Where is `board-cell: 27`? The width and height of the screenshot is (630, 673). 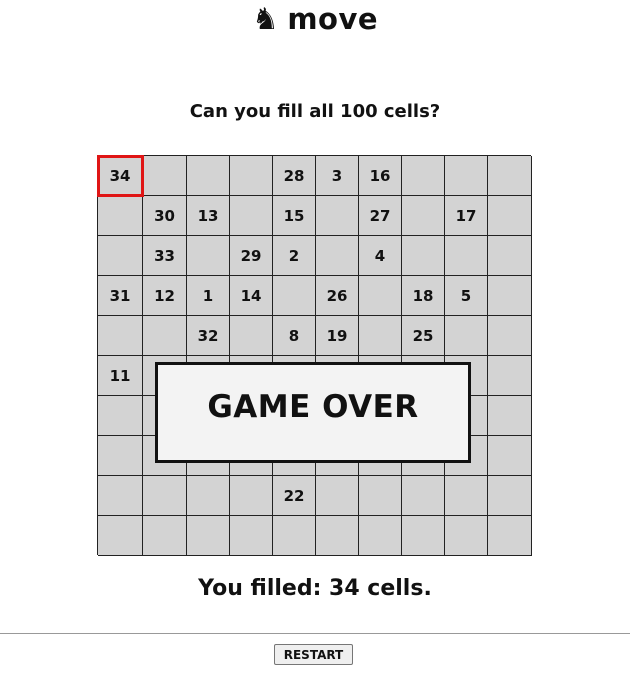 board-cell: 27 is located at coordinates (380, 216).